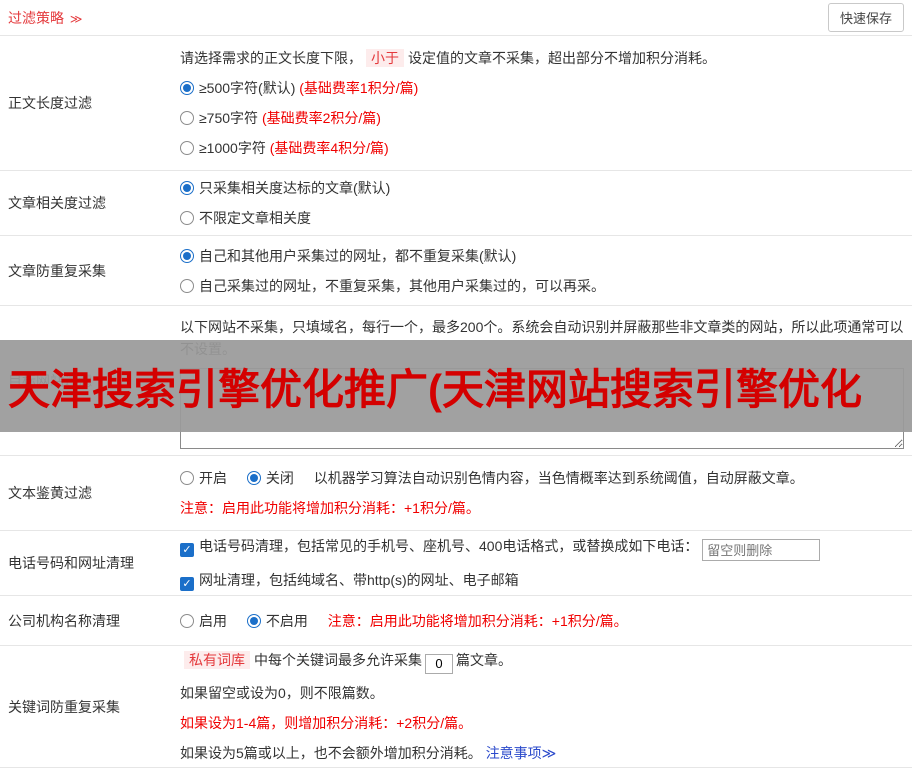 This screenshot has width=912, height=768. Describe the element at coordinates (36, 17) in the screenshot. I see `page-title-text: 过滤策略` at that location.